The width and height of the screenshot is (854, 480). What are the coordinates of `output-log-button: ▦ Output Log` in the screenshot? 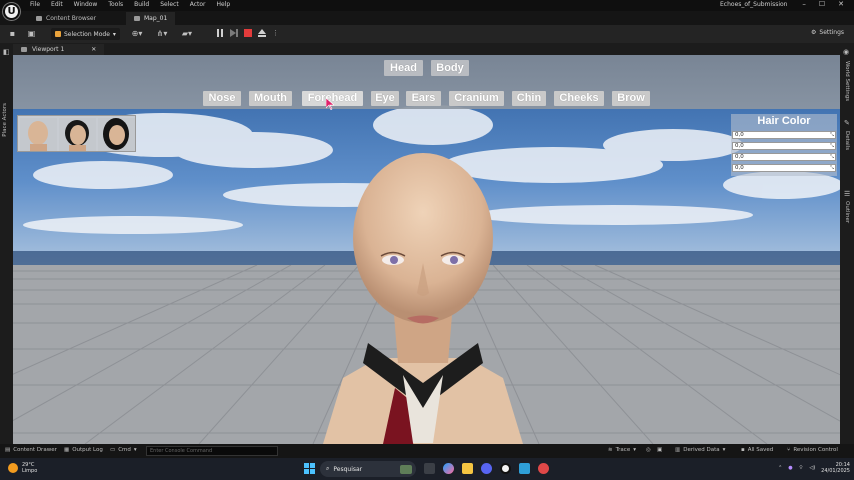 It's located at (83, 450).